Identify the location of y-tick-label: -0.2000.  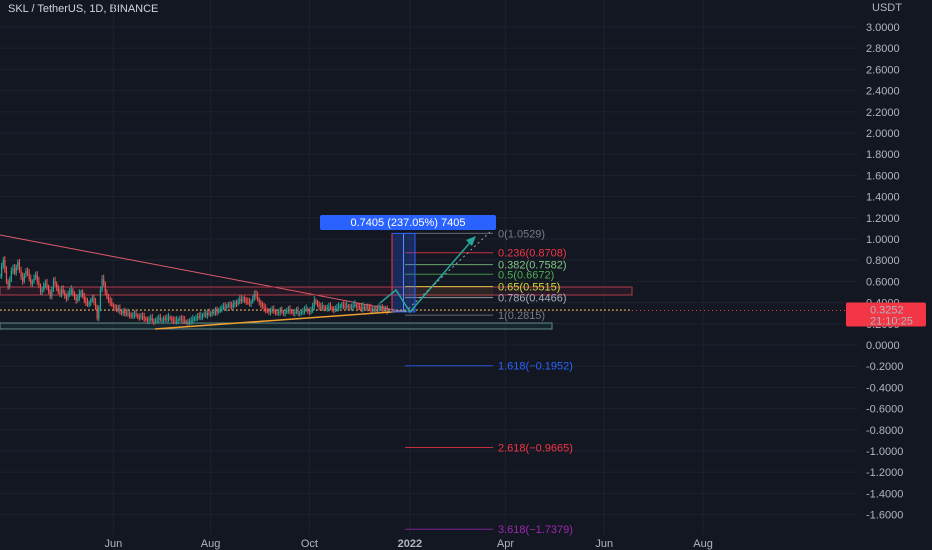
(884, 367).